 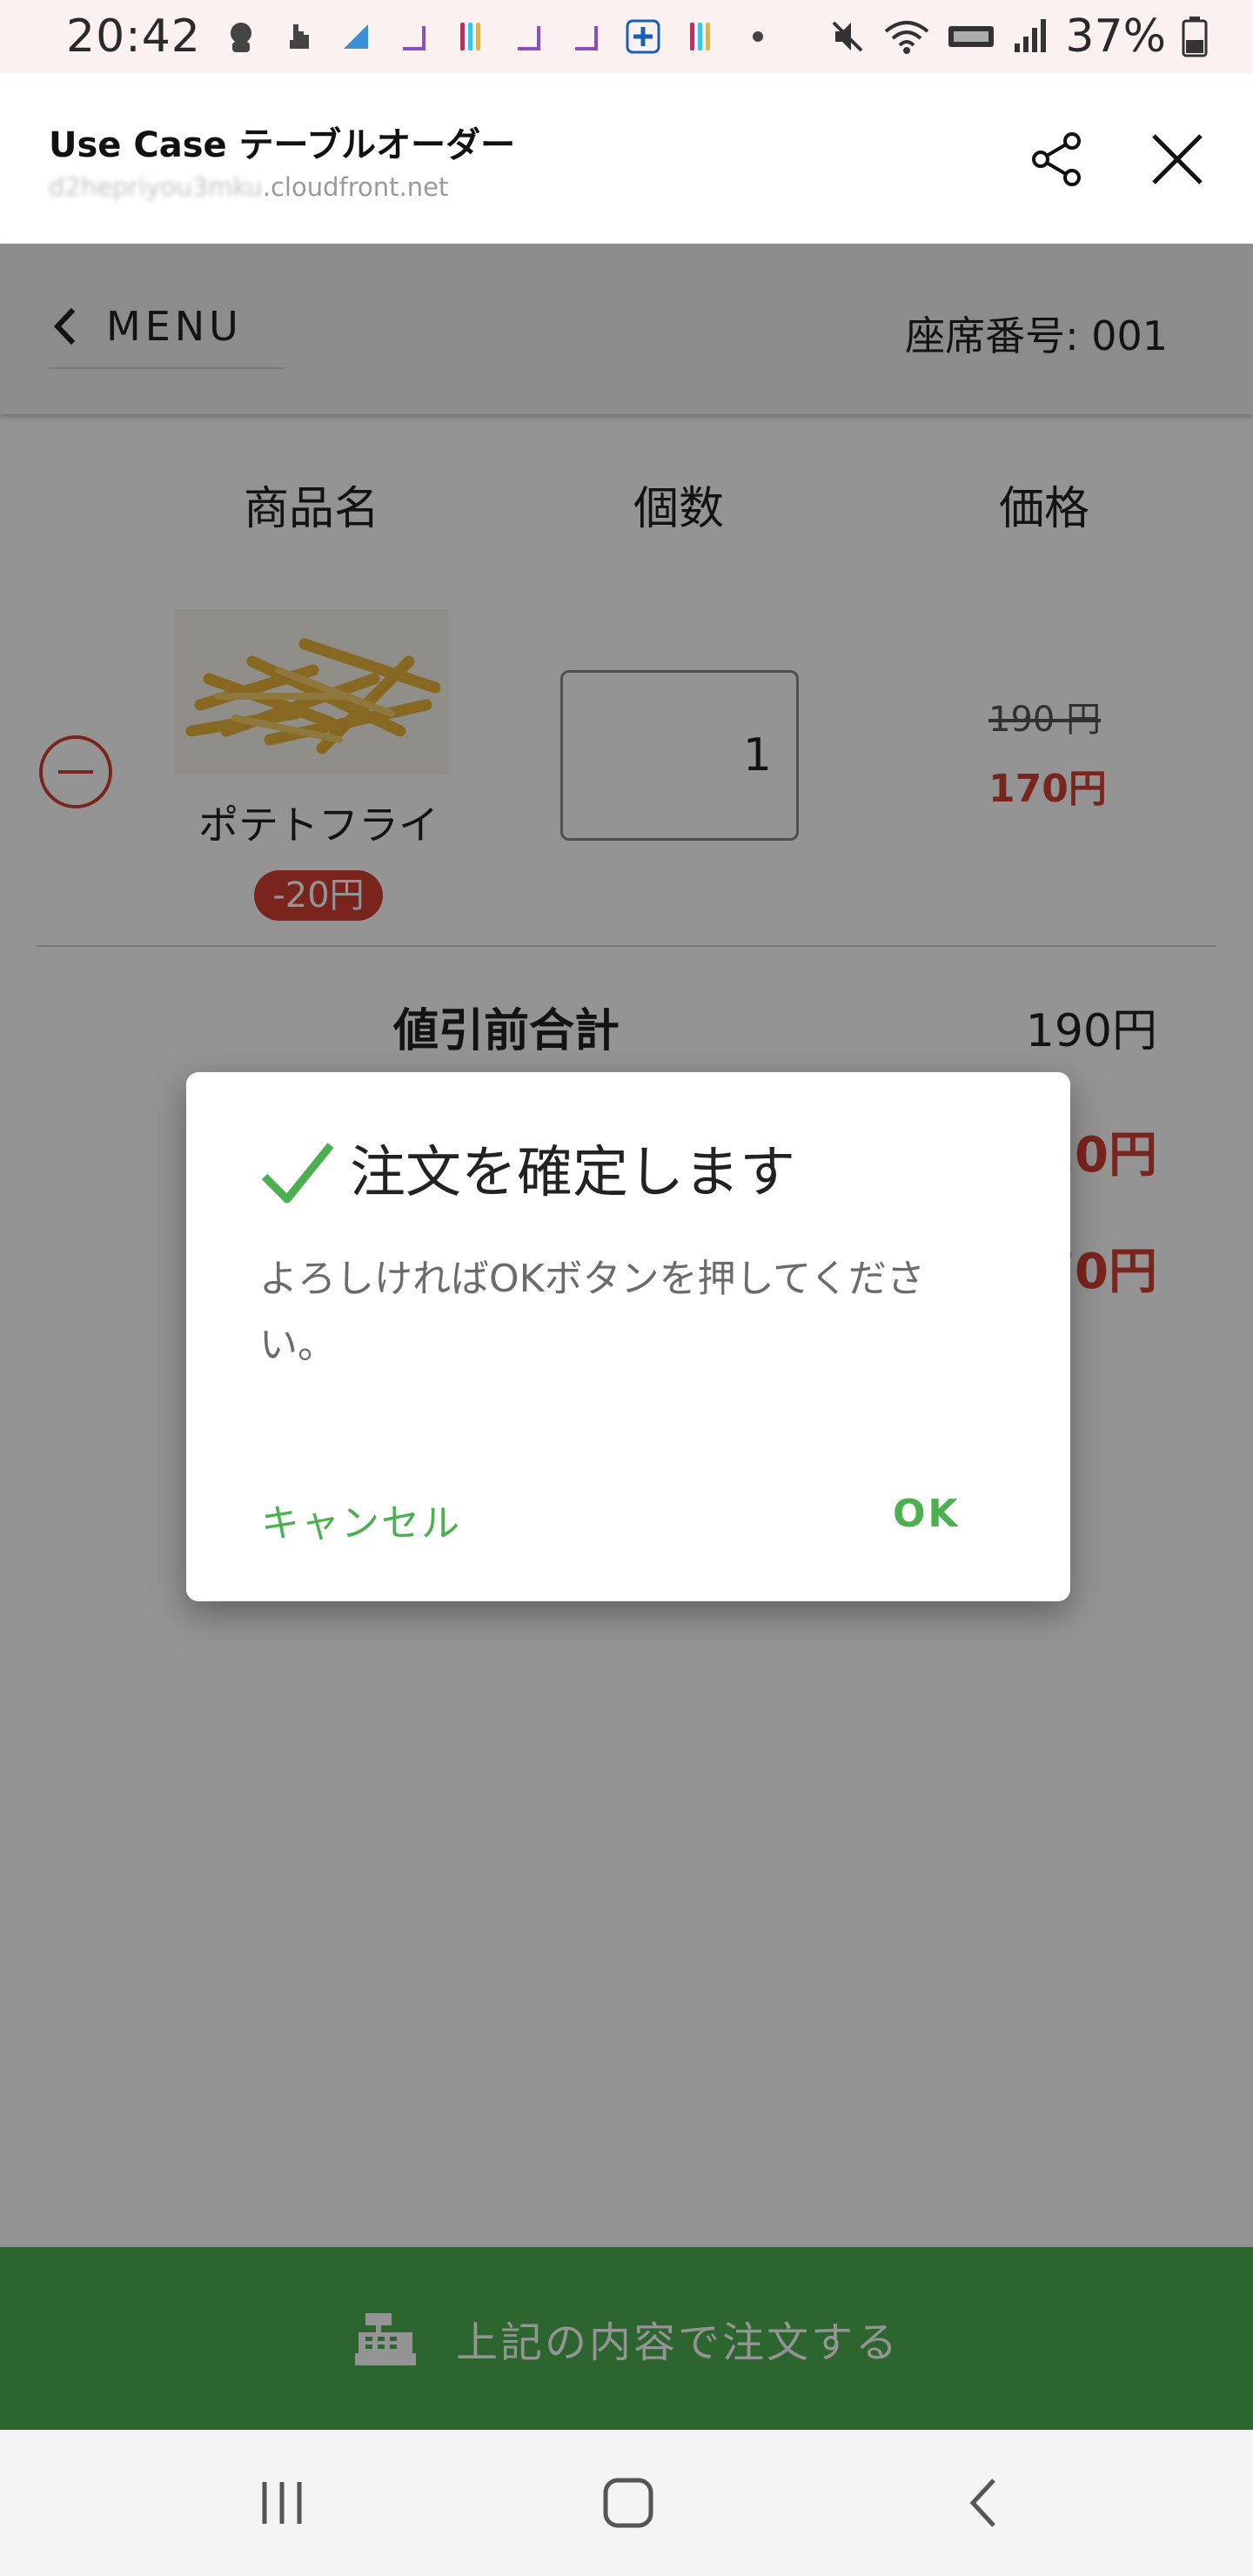 I want to click on back-button, so click(x=985, y=2503).